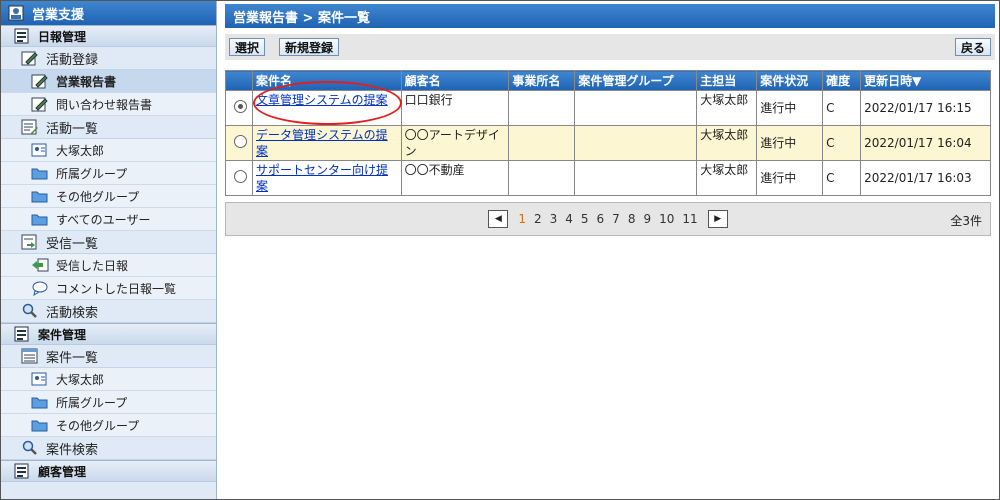 This screenshot has height=500, width=1000. What do you see at coordinates (92, 173) in the screenshot?
I see `sidebar-item-label: 所属グループ` at bounding box center [92, 173].